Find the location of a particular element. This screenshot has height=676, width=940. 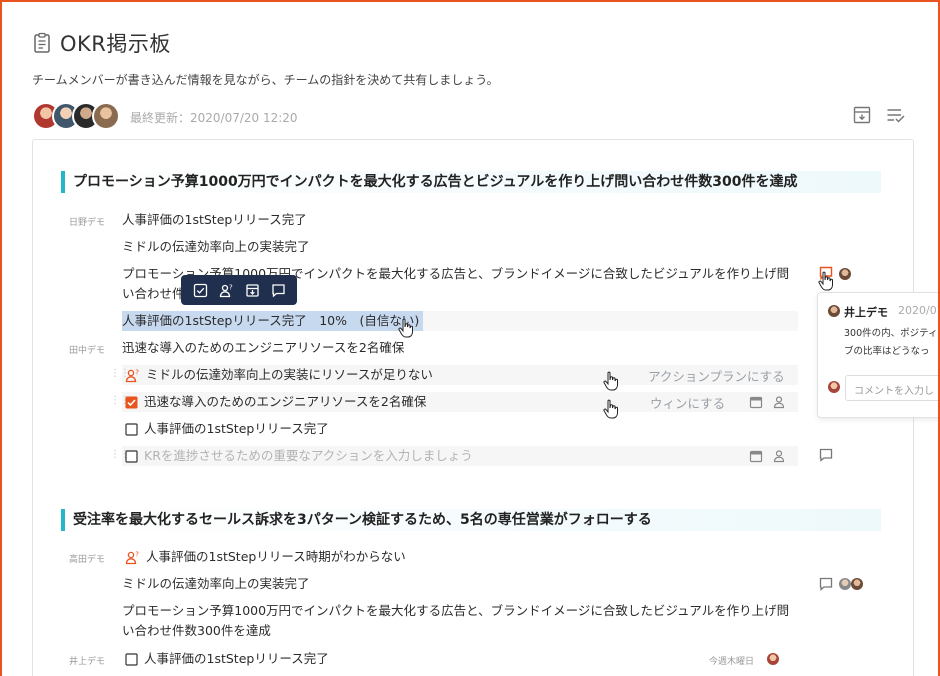

action-plan-item: 人事評価の1stStepリリース完了 is located at coordinates (227, 429).